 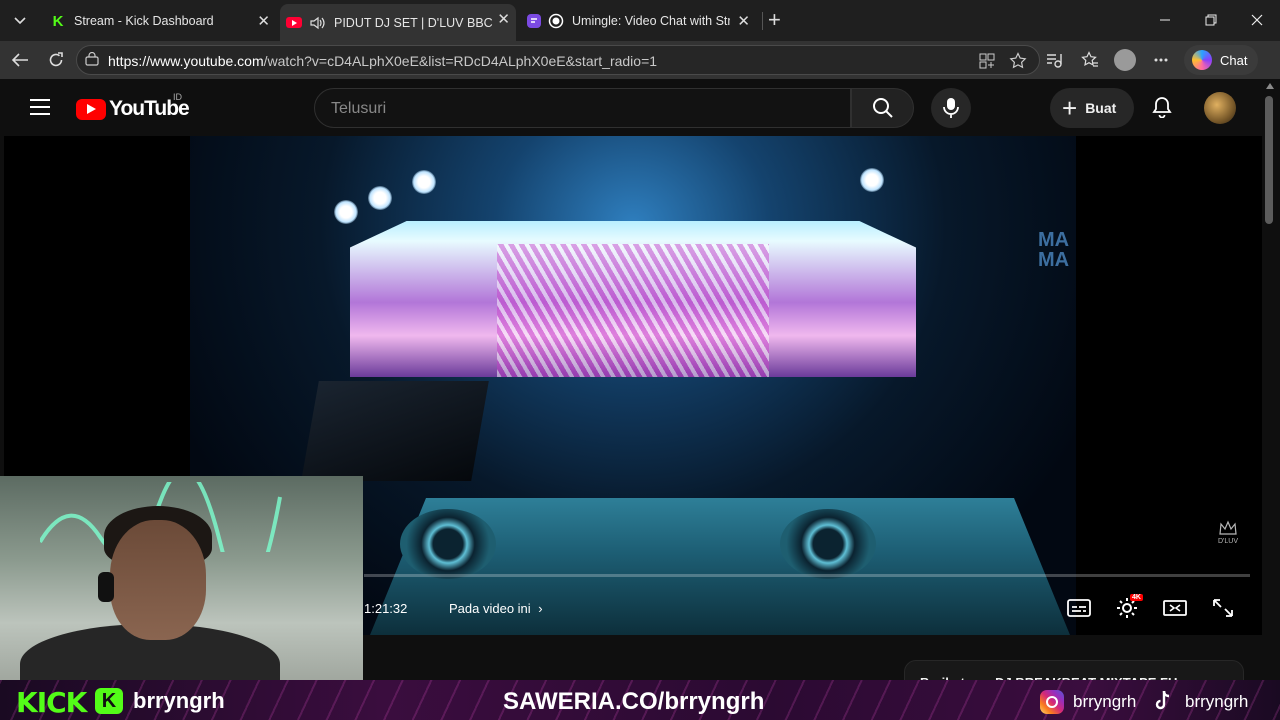 I want to click on copilot-chat-button: Chat, so click(x=1221, y=60).